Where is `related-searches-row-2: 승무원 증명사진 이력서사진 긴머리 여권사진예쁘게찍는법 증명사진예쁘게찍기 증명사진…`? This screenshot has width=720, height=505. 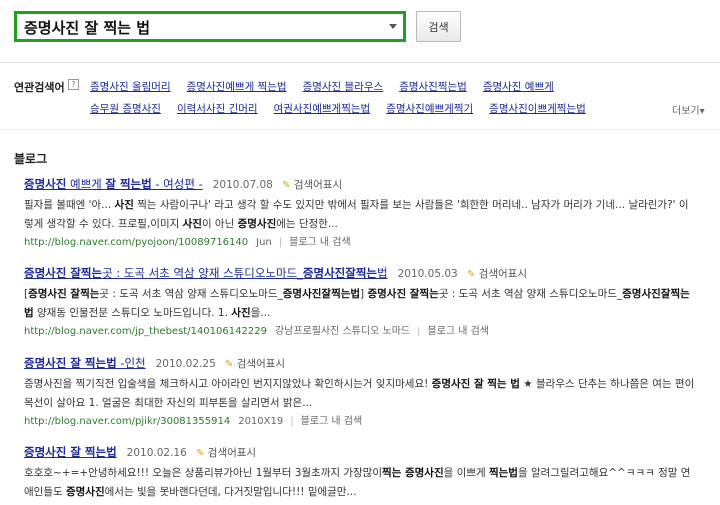 related-searches-row-2: 승무원 증명사진 이력서사진 긴머리 여권사진예쁘게찍는법 증명사진예쁘게찍기 증명사진… is located at coordinates (346, 108).